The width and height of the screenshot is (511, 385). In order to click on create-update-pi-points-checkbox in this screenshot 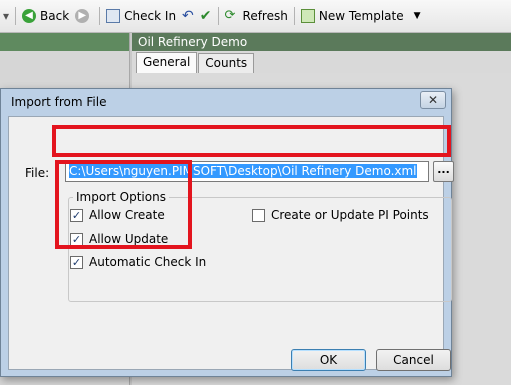, I will do `click(258, 215)`.